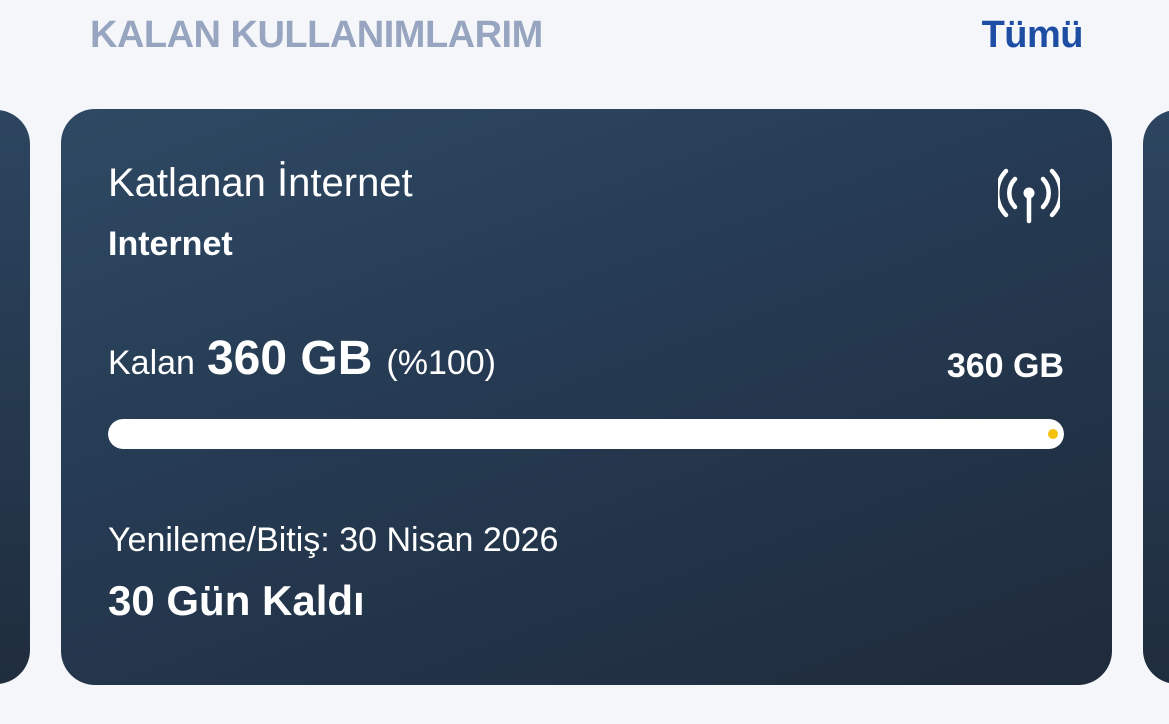  What do you see at coordinates (1156, 397) in the screenshot?
I see `next-usage-card` at bounding box center [1156, 397].